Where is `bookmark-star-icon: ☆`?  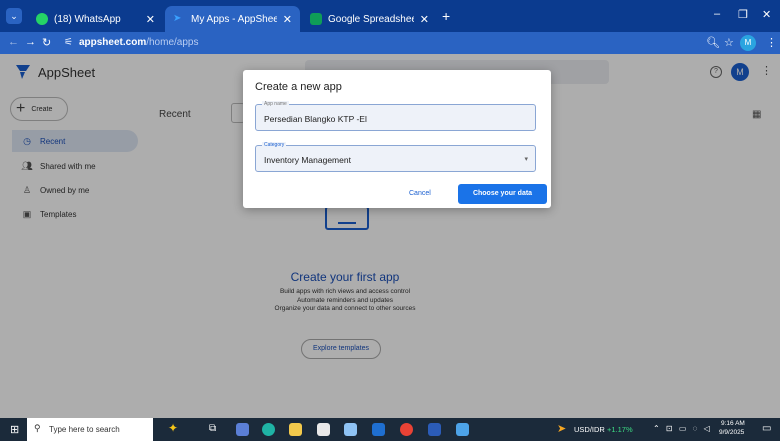
bookmark-star-icon: ☆ is located at coordinates (729, 42).